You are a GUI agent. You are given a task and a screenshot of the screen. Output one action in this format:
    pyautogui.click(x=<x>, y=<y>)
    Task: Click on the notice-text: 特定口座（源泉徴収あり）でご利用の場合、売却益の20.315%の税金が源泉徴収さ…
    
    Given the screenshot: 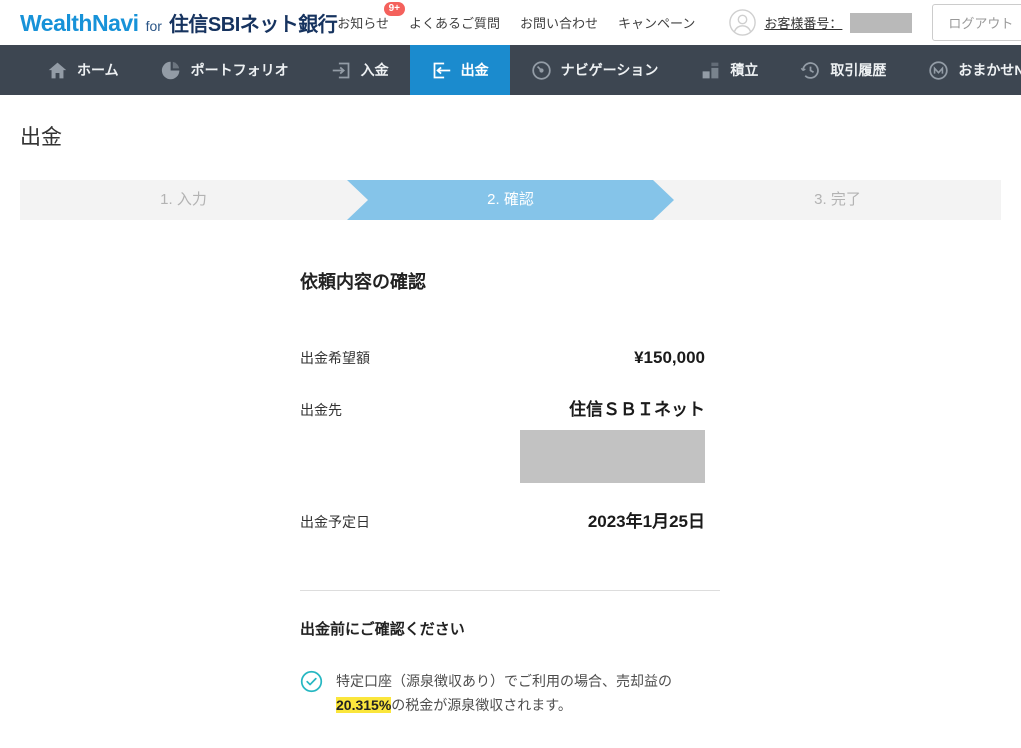 What is the action you would take?
    pyautogui.click(x=504, y=693)
    